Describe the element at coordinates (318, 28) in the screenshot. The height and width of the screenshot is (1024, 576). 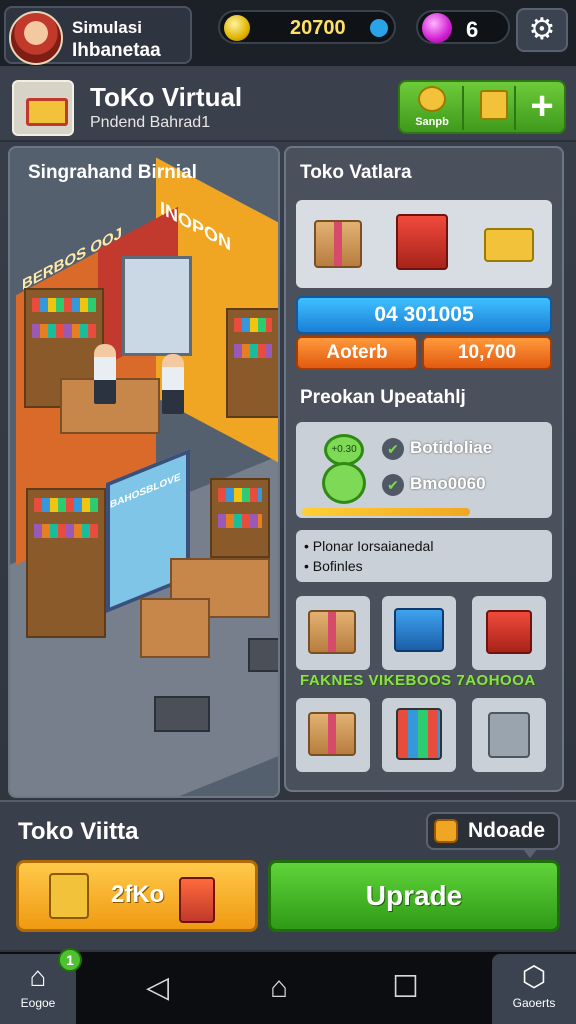
I see `coin-amount: 20700` at that location.